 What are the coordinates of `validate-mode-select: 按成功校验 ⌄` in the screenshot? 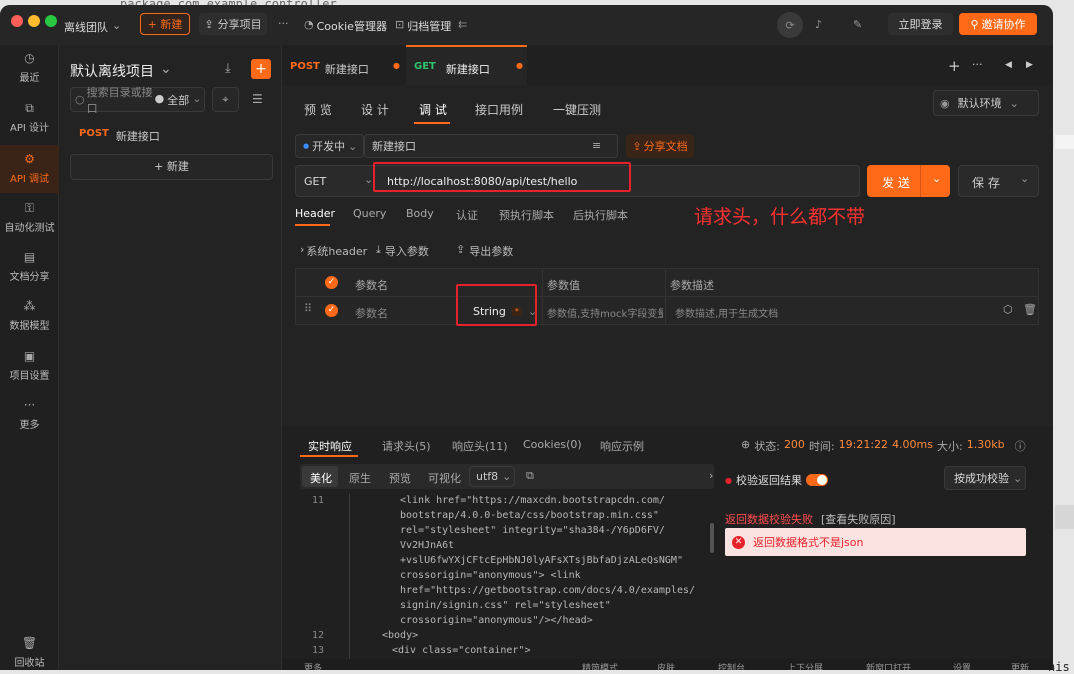 It's located at (985, 478).